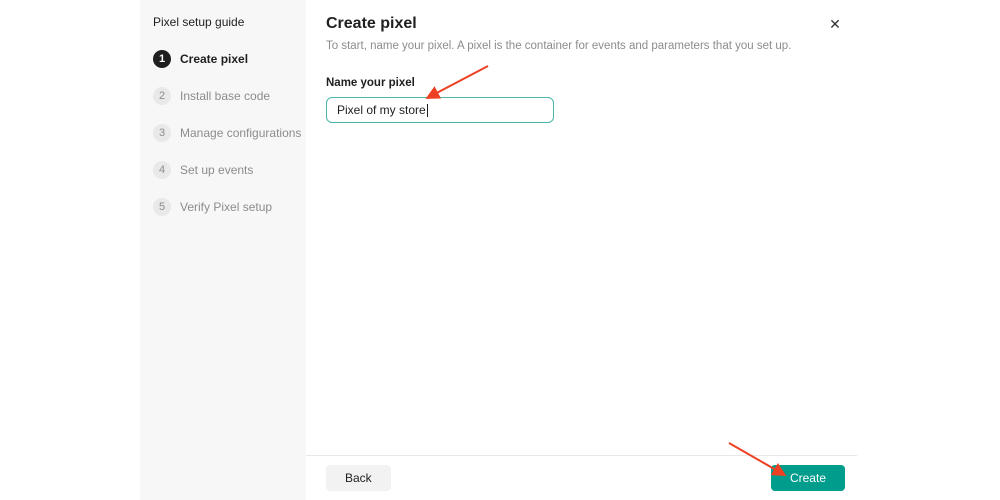  Describe the element at coordinates (162, 170) in the screenshot. I see `step-number-badge: 4` at that location.